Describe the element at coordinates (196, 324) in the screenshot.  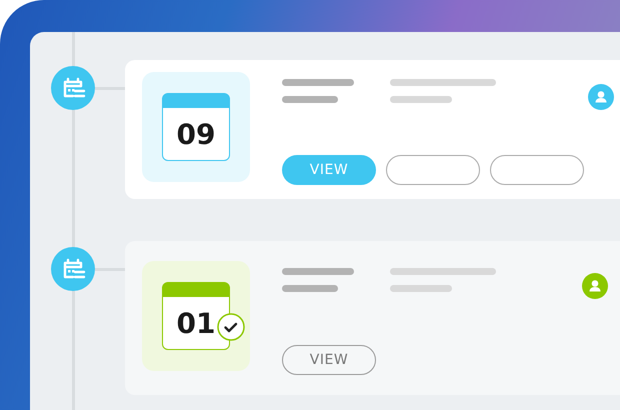
I see `date-number: 01` at that location.